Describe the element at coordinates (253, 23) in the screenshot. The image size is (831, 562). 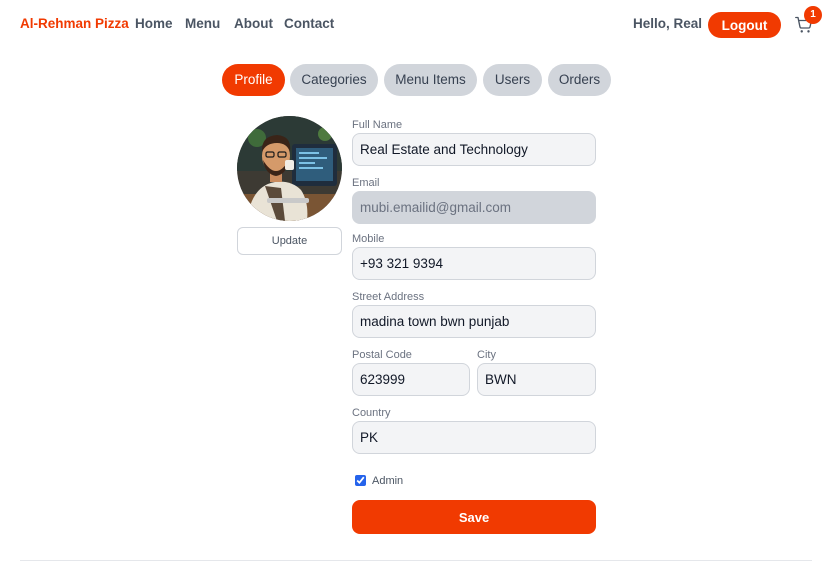
I see `nav-about: About` at that location.